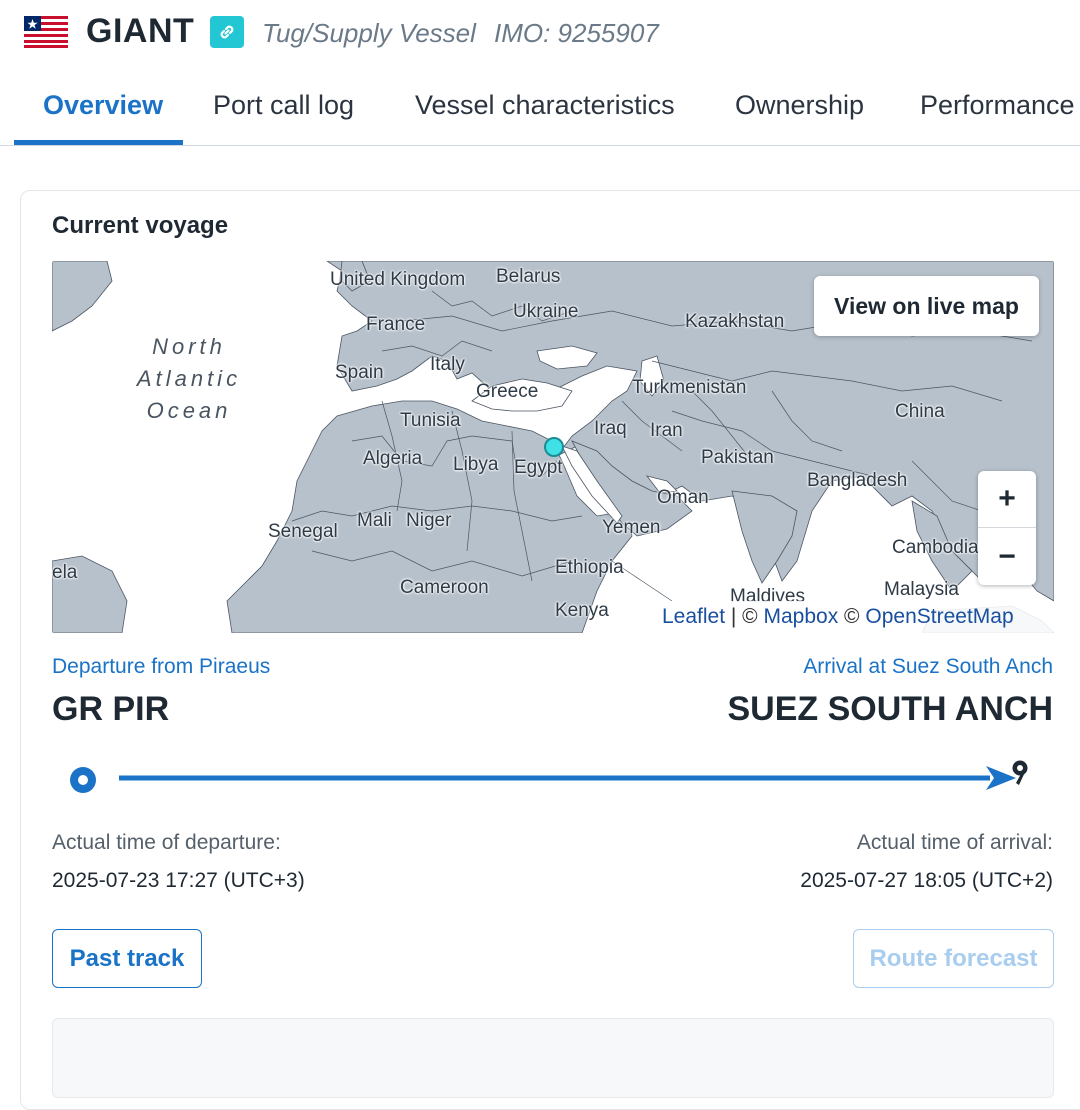 The image size is (1080, 1110). I want to click on map-label: Cambodia, so click(935, 547).